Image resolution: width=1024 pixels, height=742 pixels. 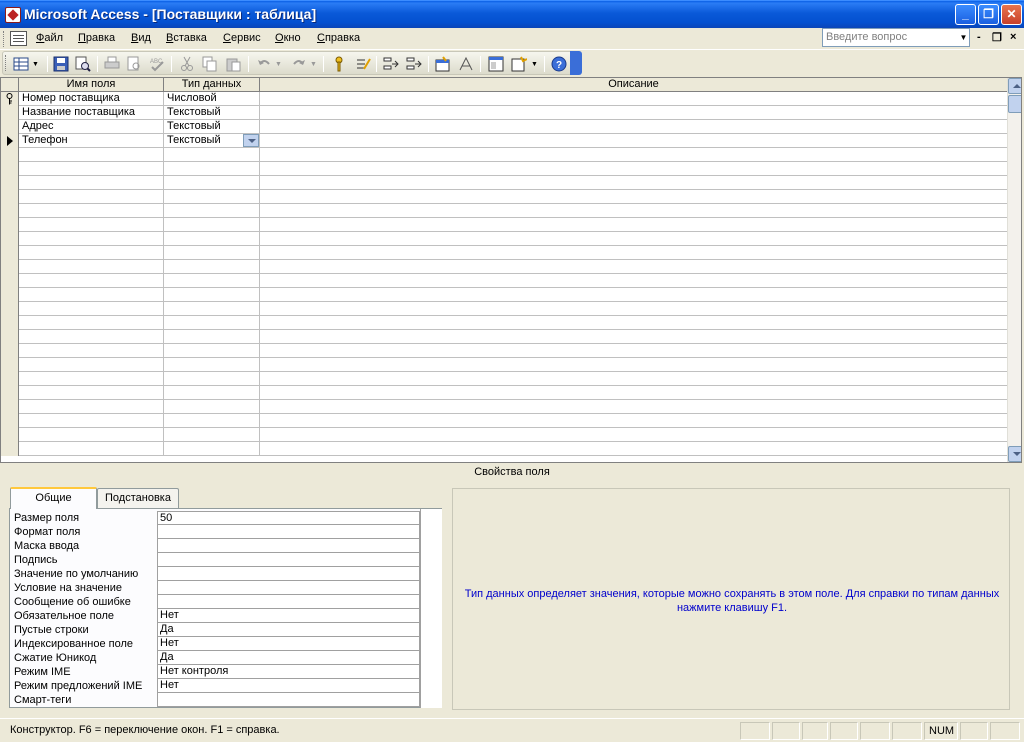 I want to click on maximize-button: ❐, so click(x=988, y=14).